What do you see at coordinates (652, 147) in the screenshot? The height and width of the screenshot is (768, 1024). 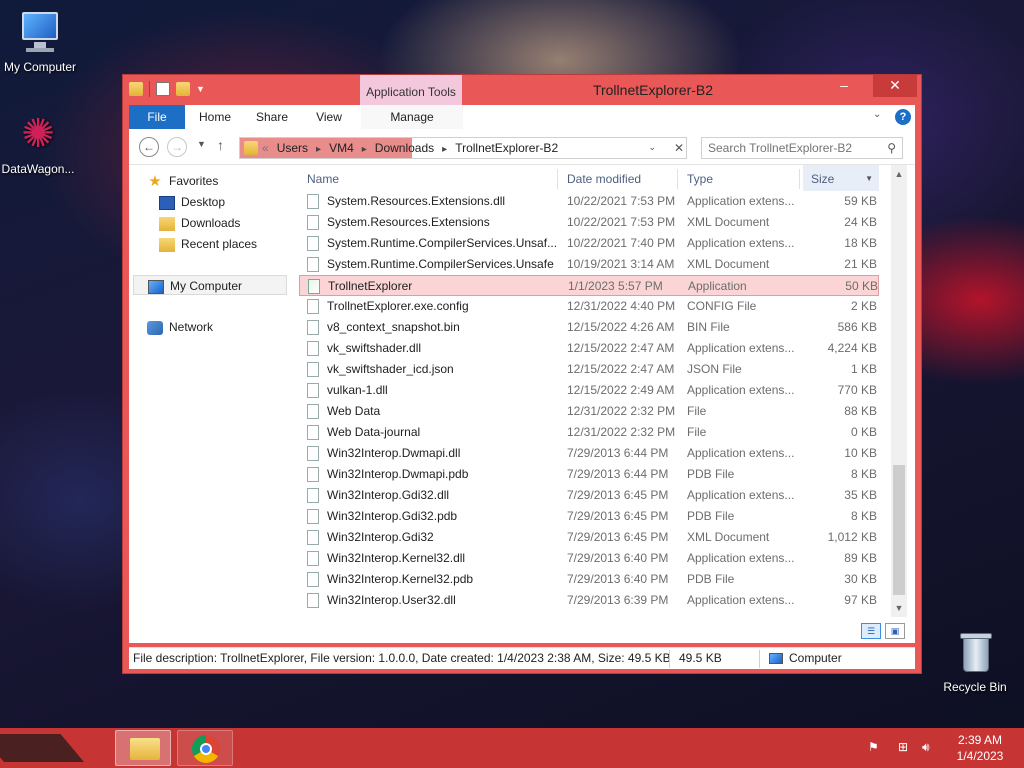 I see `address-dropdown-icon: ⌄` at bounding box center [652, 147].